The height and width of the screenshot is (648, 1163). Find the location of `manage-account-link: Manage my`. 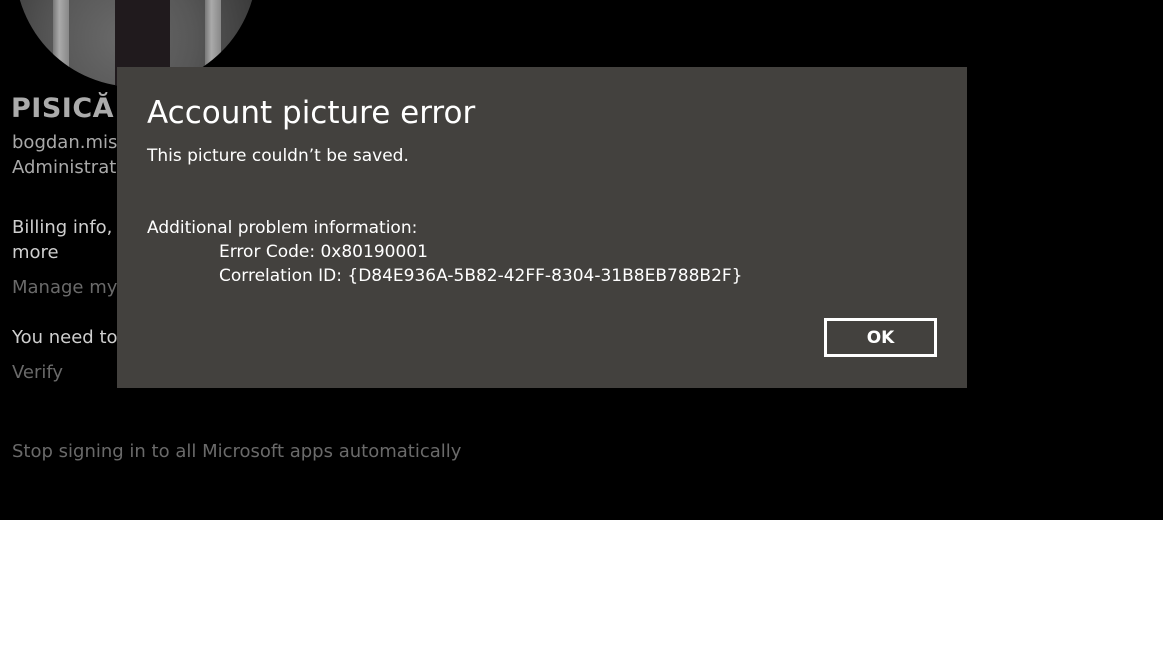

manage-account-link: Manage my is located at coordinates (64, 287).